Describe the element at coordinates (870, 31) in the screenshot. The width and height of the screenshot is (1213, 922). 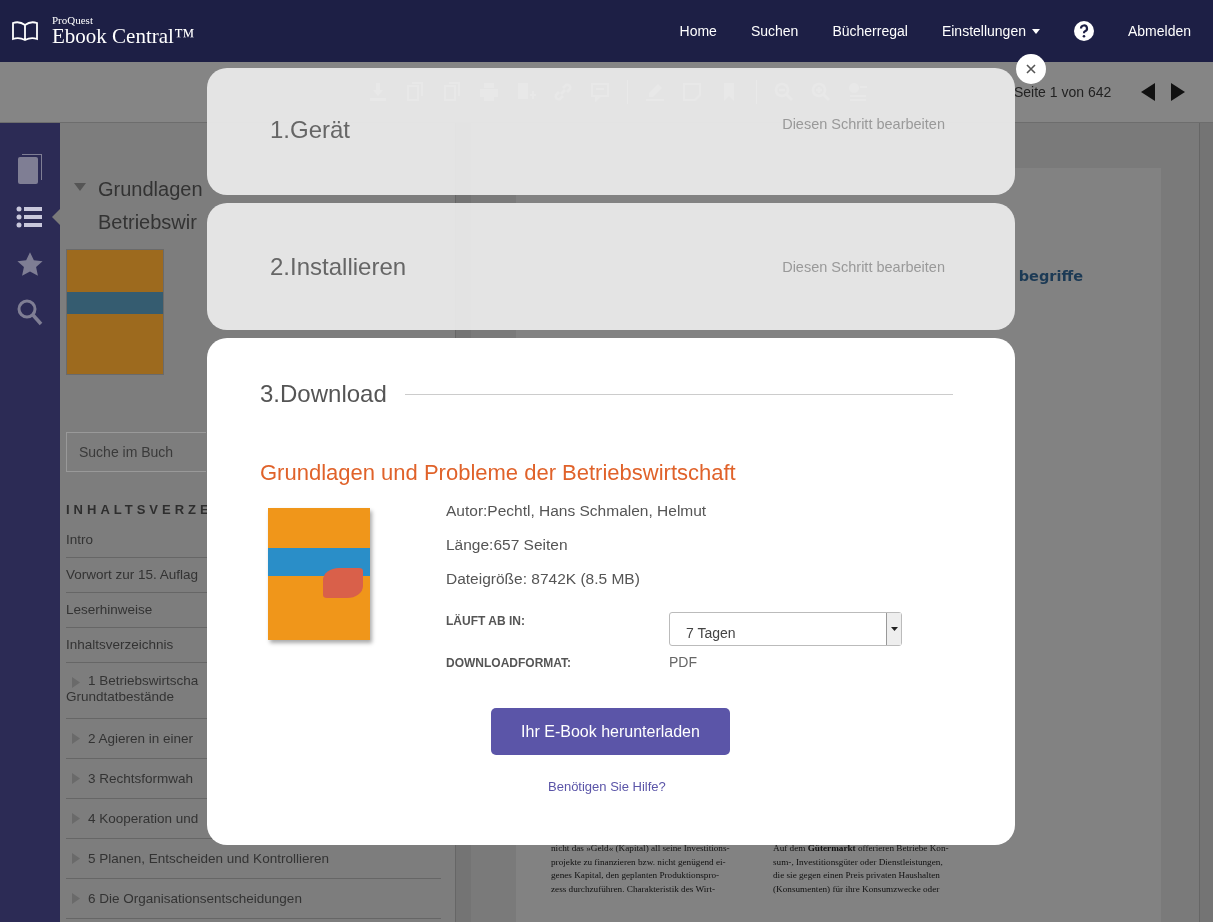
I see `nav-link: Bücherregal` at that location.